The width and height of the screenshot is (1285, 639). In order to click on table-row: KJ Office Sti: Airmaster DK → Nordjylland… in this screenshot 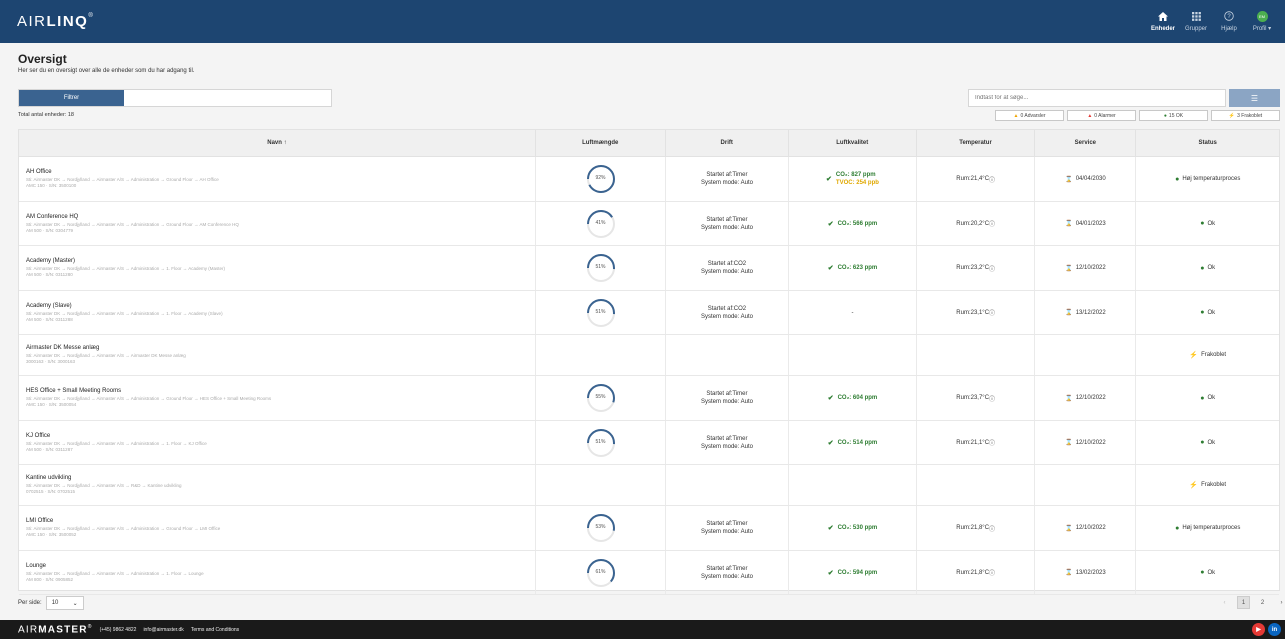, I will do `click(649, 443)`.